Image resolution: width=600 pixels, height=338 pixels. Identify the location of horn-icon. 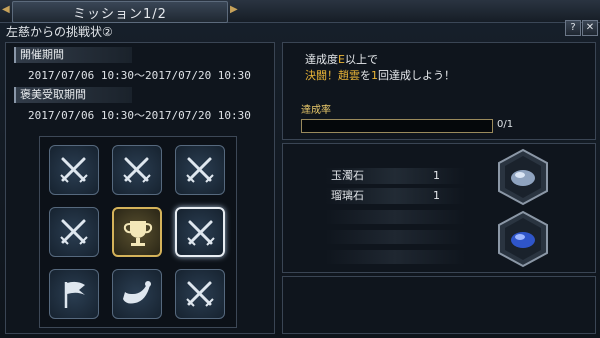
(137, 292).